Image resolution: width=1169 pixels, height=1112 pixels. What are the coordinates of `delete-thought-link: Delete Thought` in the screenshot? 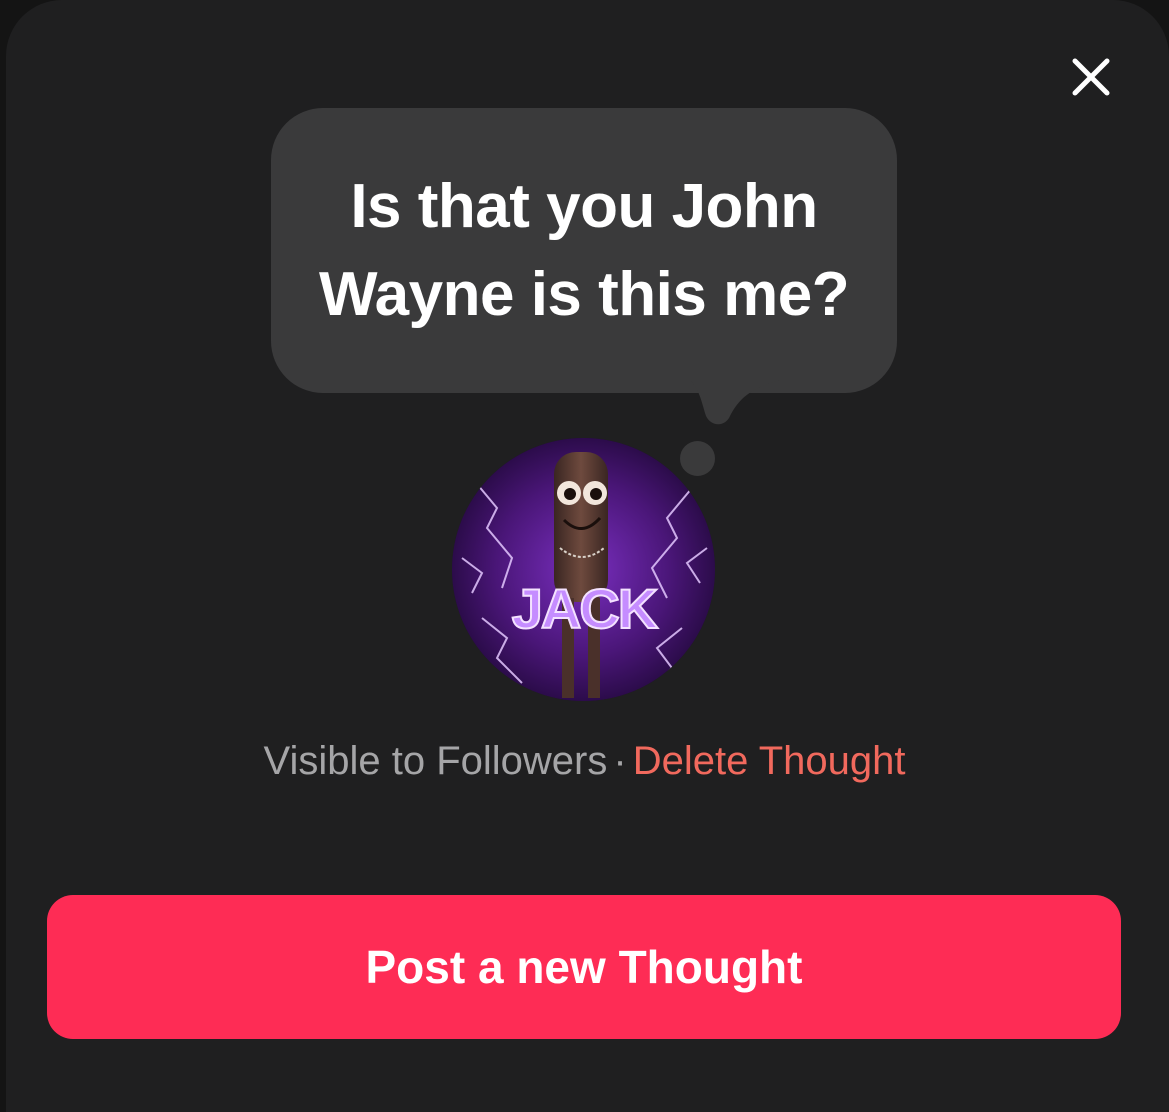 It's located at (769, 761).